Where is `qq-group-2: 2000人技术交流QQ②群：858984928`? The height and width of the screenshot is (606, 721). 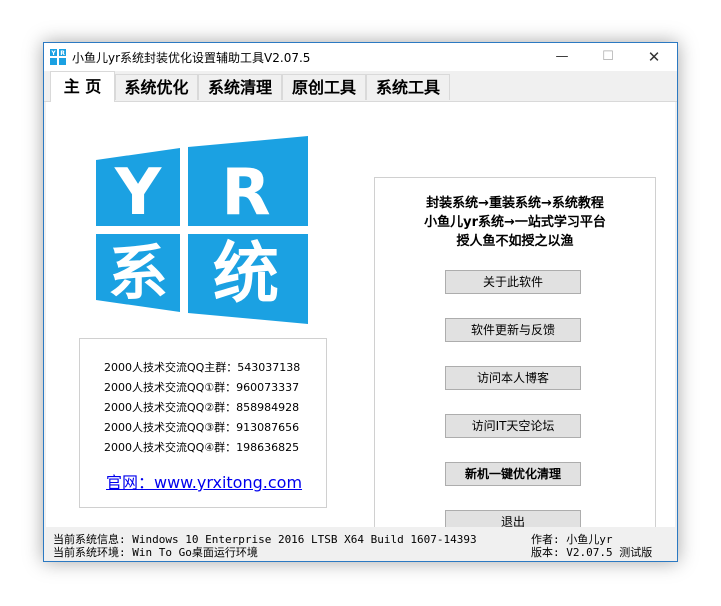 qq-group-2: 2000人技术交流QQ②群：858984928 is located at coordinates (202, 407).